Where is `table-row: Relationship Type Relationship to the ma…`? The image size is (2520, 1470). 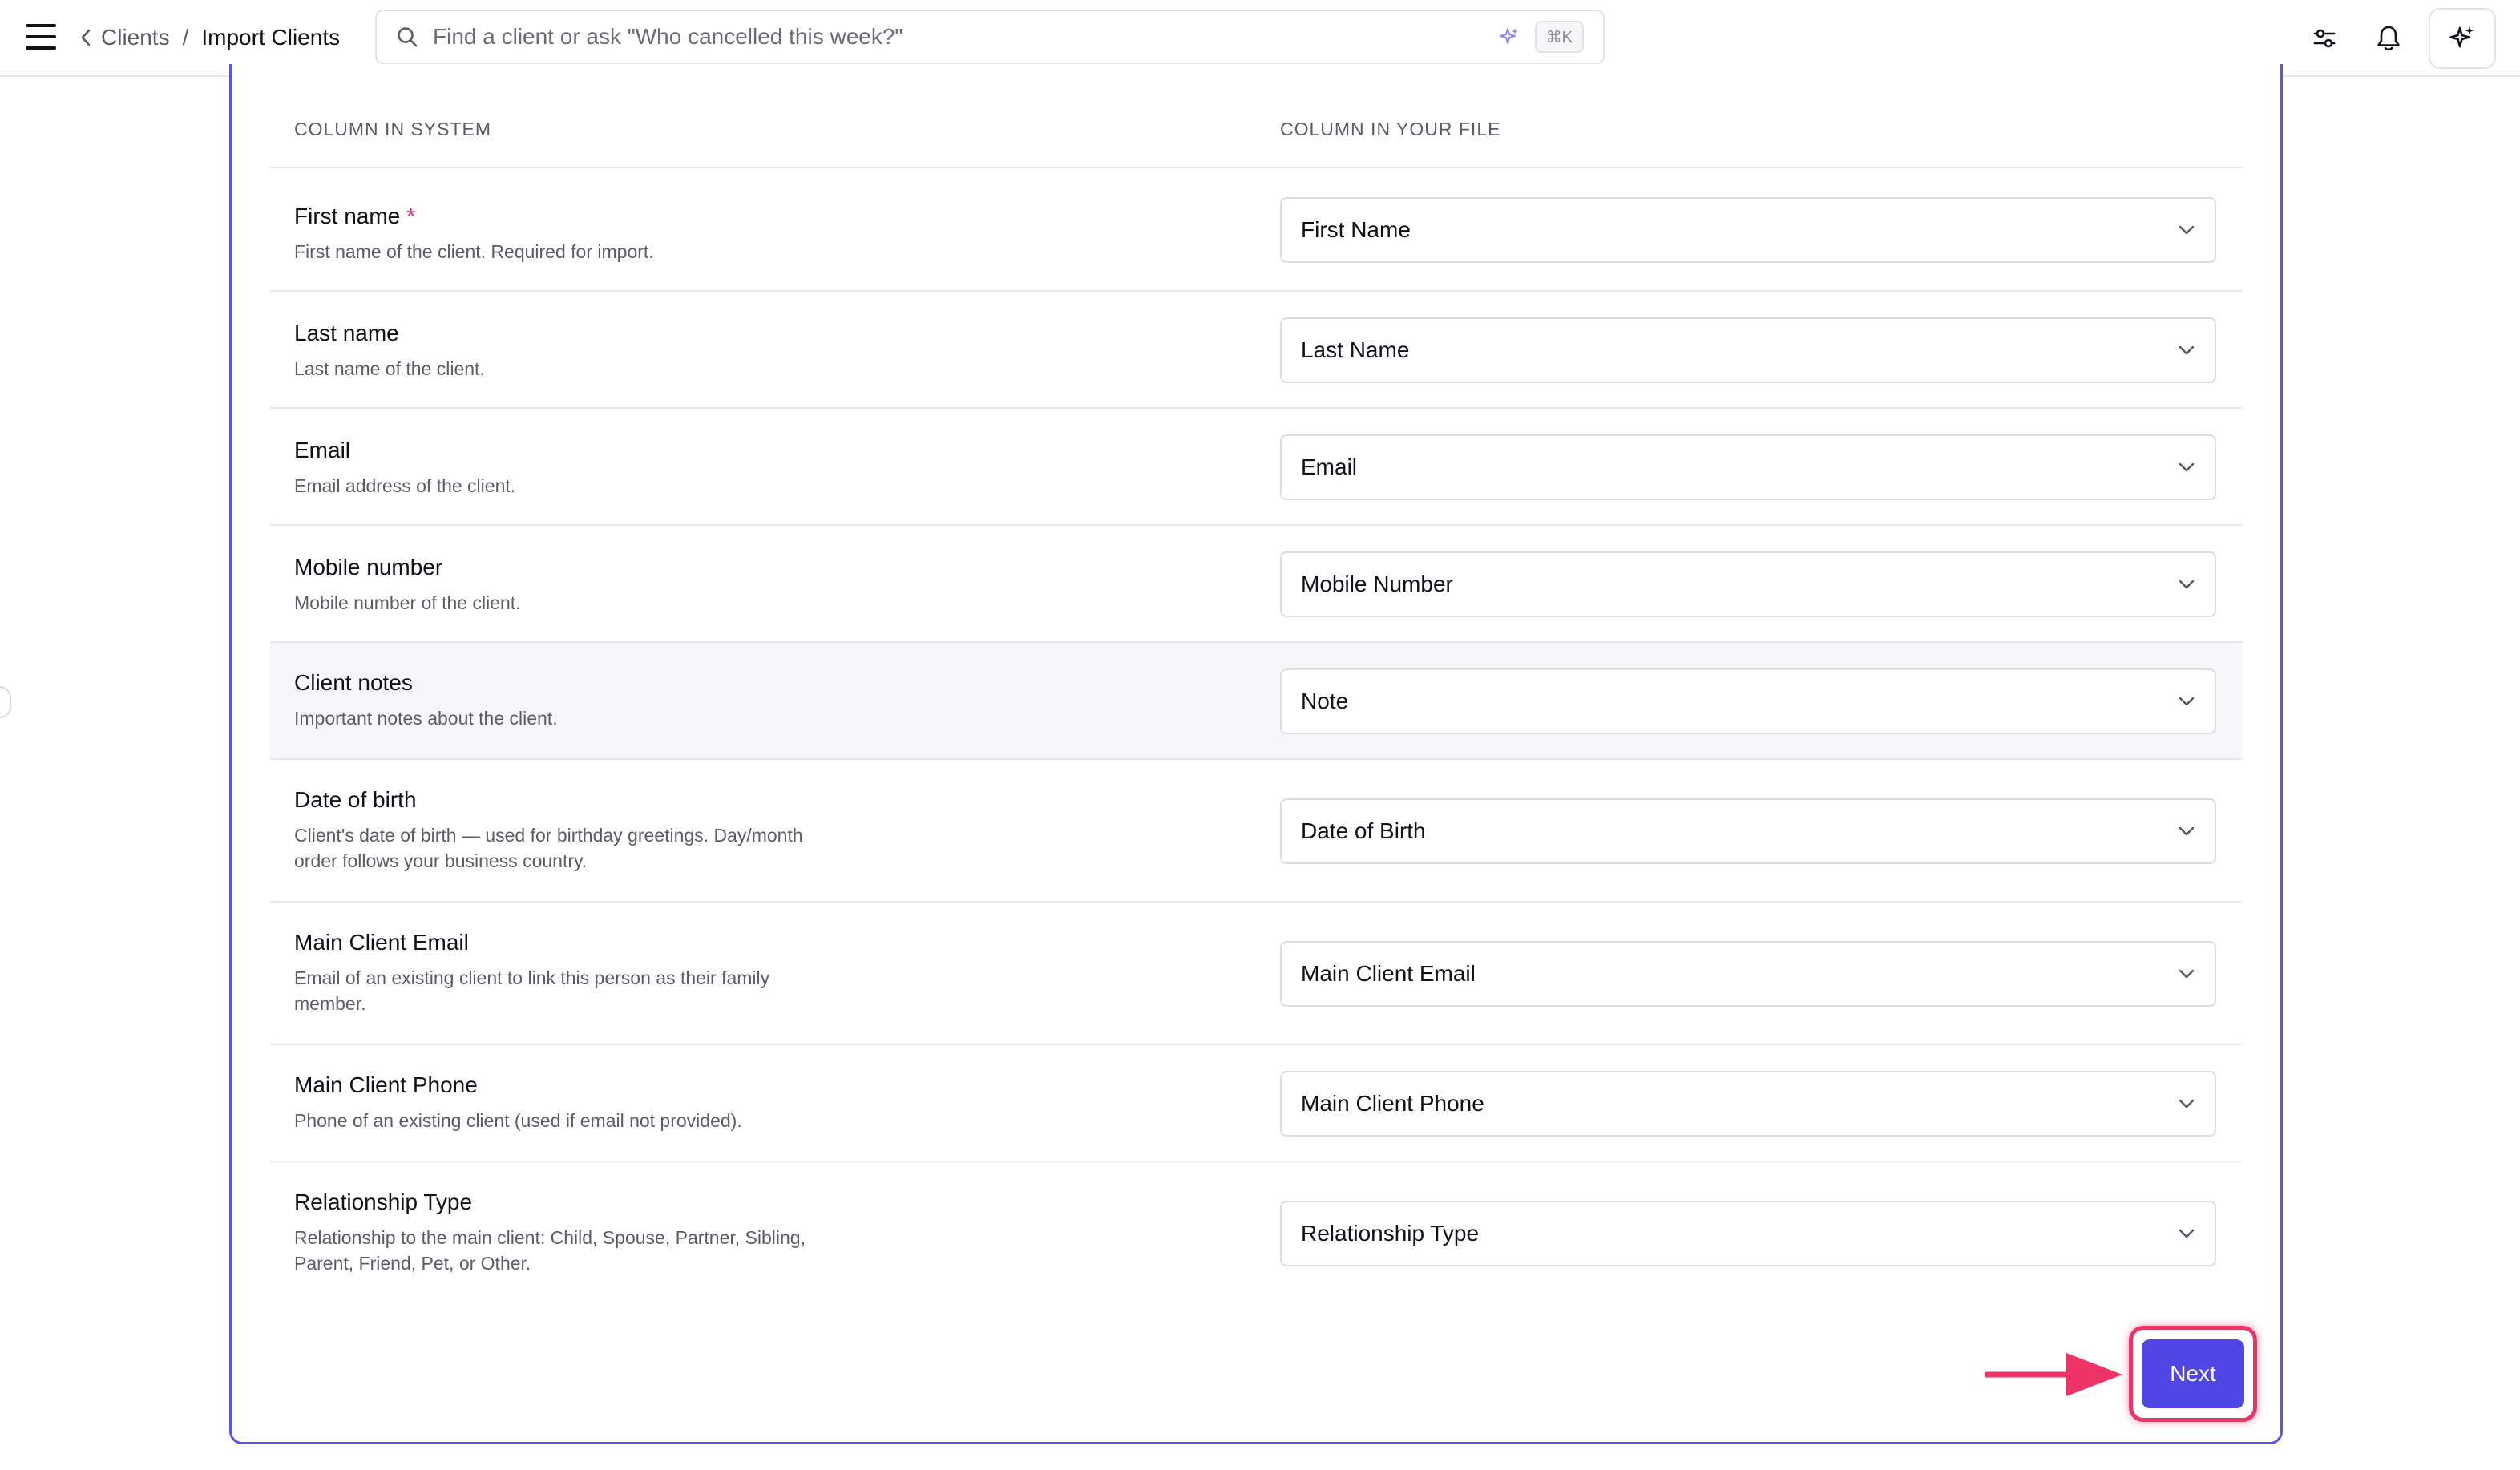
table-row: Relationship Type Relationship to the ma… is located at coordinates (1256, 1230).